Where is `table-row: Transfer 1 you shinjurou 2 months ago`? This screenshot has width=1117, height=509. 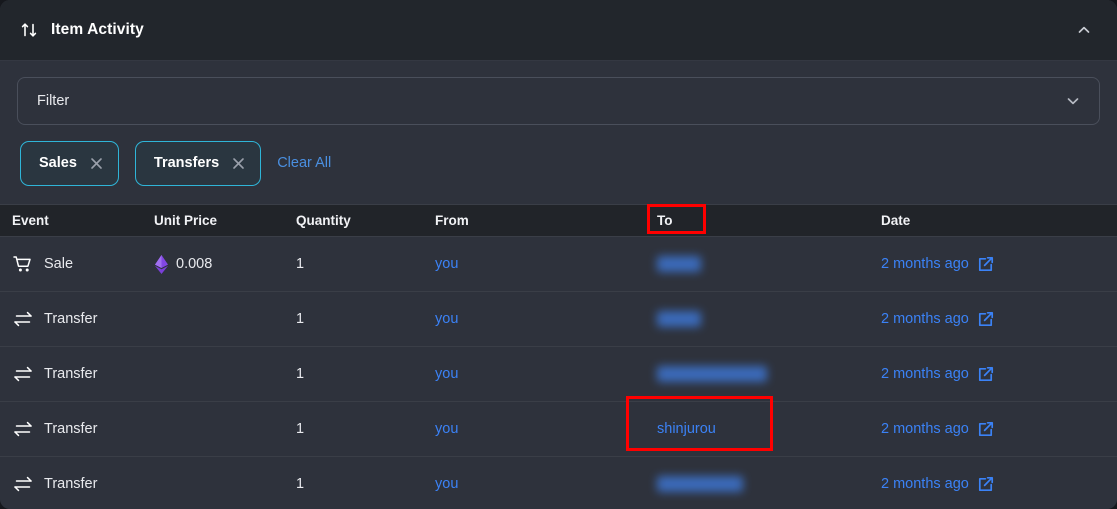
table-row: Transfer 1 you shinjurou 2 months ago is located at coordinates (558, 429).